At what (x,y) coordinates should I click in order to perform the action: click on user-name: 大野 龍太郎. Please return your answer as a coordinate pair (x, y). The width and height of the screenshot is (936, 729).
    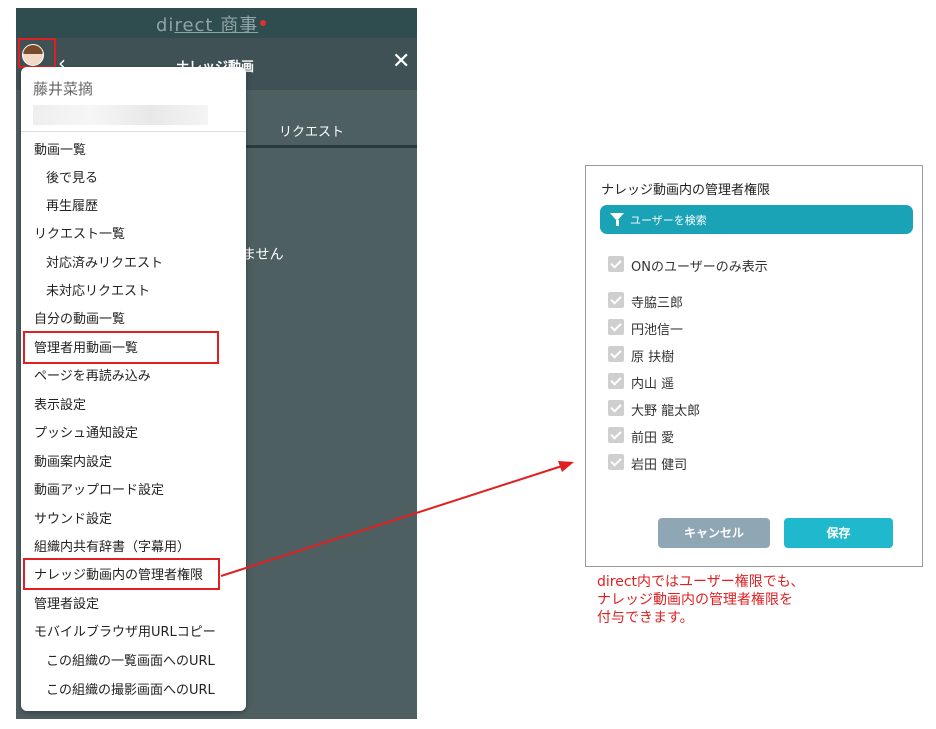
    Looking at the image, I should click on (666, 411).